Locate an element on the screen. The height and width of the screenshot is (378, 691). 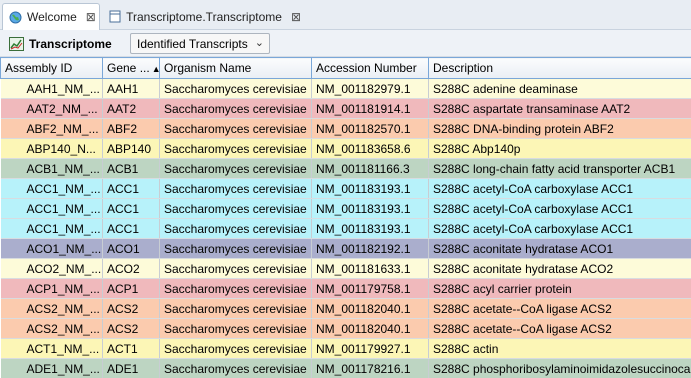
cell-description: S288C DNA-binding protein ABF2 is located at coordinates (559, 128).